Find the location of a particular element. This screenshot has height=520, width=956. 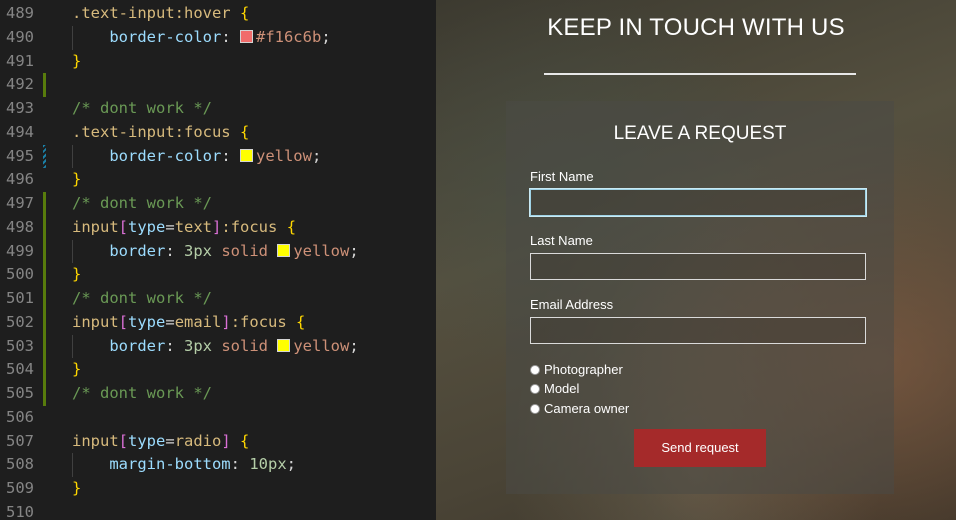

code-line: 492 is located at coordinates (218, 85).